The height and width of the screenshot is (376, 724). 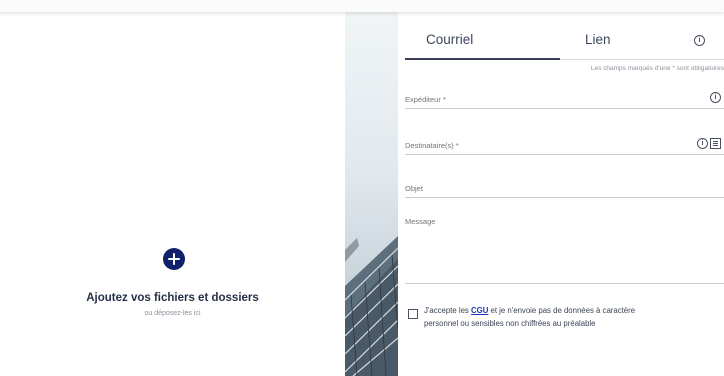 What do you see at coordinates (482, 59) in the screenshot?
I see `tab-active-indicator` at bounding box center [482, 59].